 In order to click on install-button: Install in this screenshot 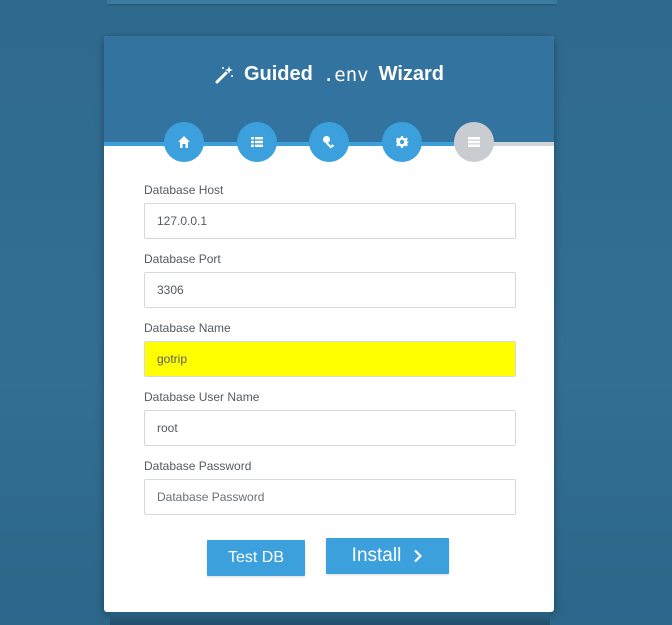, I will do `click(387, 556)`.